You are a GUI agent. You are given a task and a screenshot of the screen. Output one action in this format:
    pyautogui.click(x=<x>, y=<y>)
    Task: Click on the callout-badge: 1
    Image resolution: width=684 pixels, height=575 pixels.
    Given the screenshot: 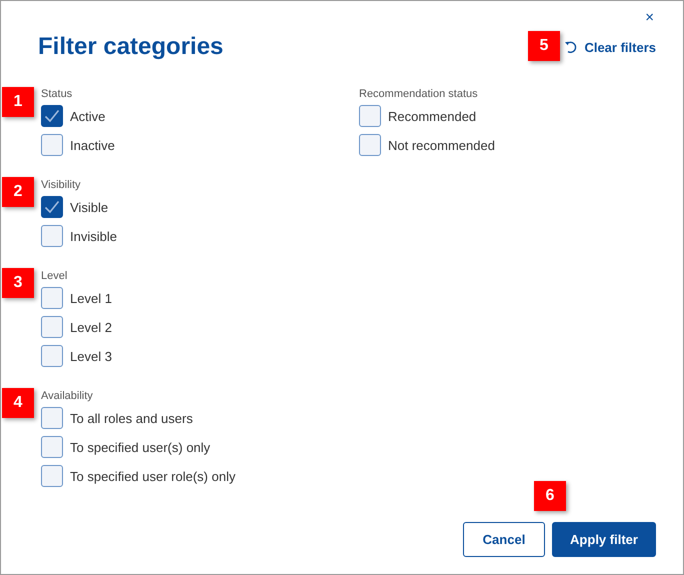 What is the action you would take?
    pyautogui.click(x=18, y=102)
    